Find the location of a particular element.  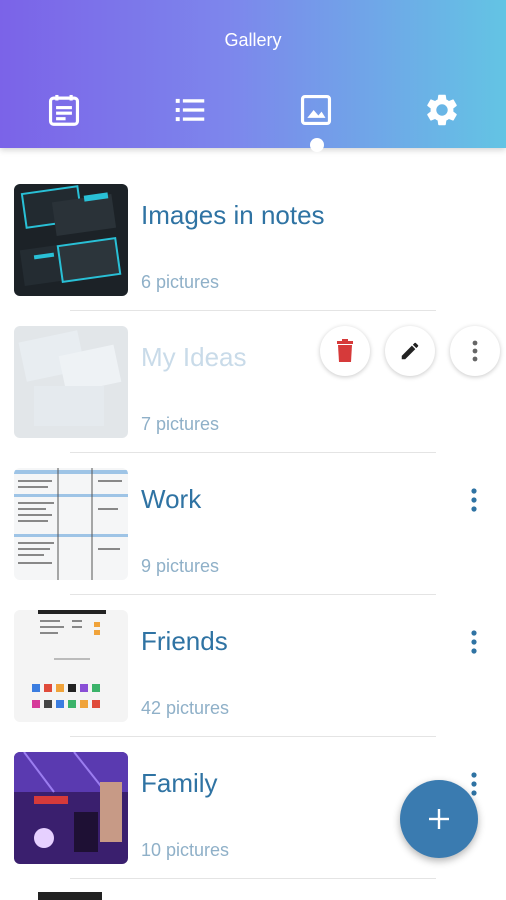

album-name: My Ideas is located at coordinates (194, 357).